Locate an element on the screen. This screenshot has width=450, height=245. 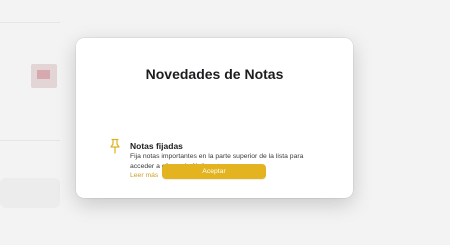
accept-button: Aceptar is located at coordinates (214, 171).